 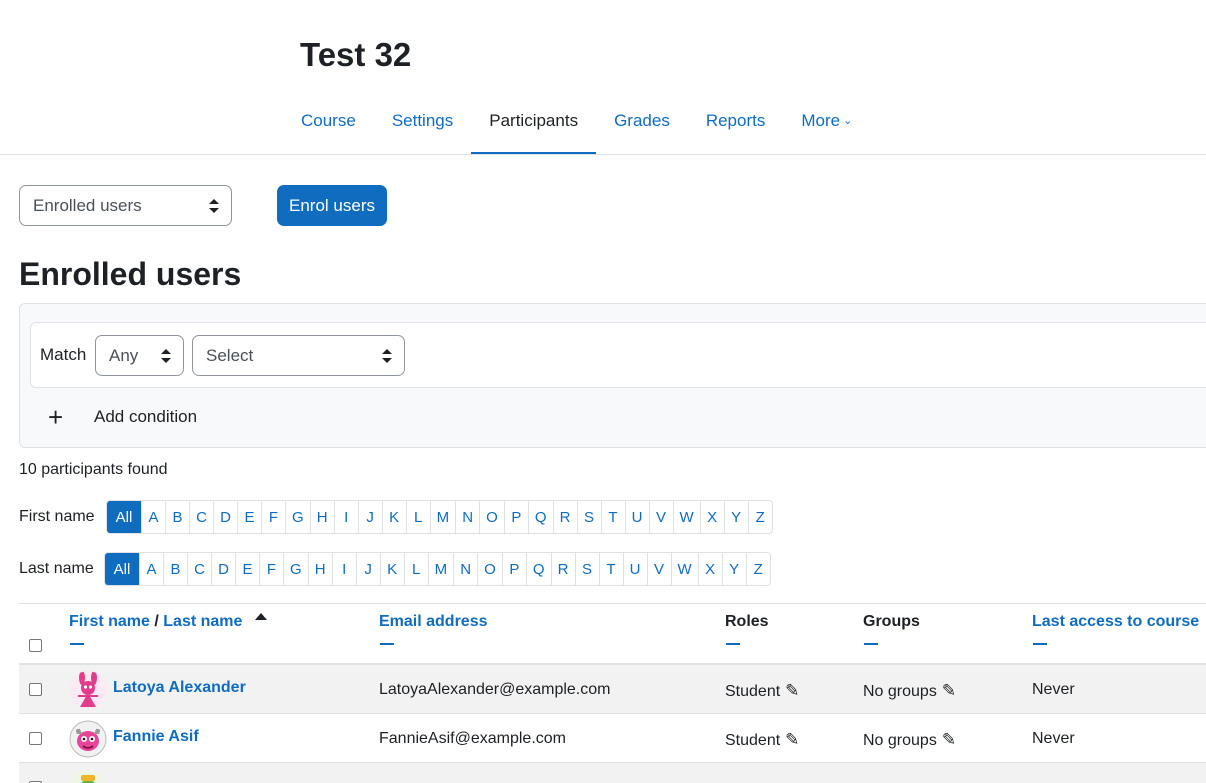 What do you see at coordinates (1115, 621) in the screenshot?
I see `sort-last-access-link: Last access to course` at bounding box center [1115, 621].